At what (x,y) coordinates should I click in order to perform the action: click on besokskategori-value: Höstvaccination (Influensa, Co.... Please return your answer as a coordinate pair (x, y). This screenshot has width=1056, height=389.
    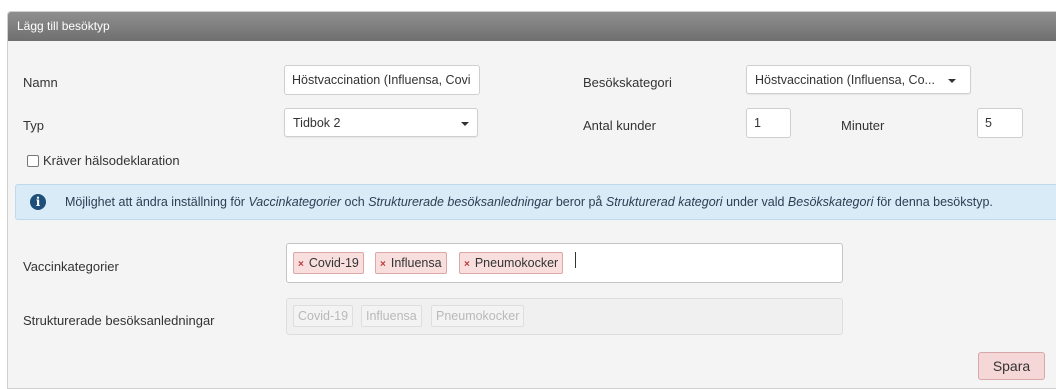
    Looking at the image, I should click on (845, 80).